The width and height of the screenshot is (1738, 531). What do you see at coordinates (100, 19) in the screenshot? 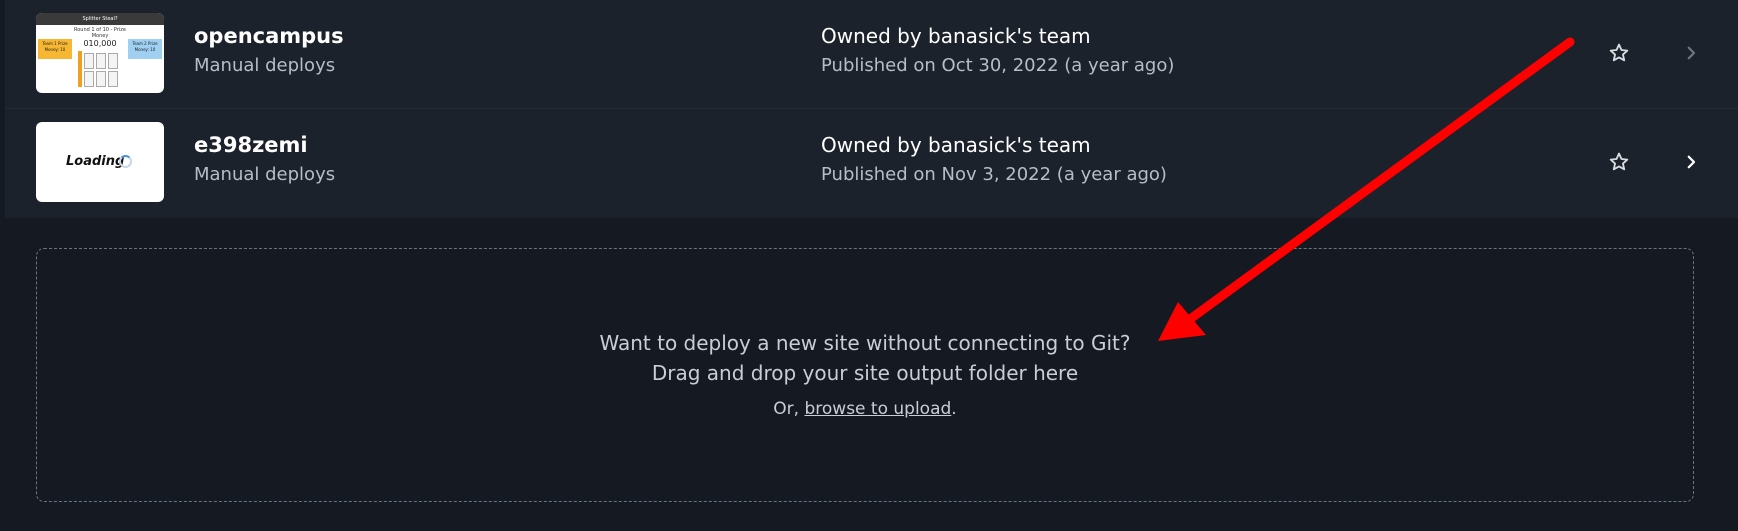
I see `thumbnail-header: Splitter Steal?` at bounding box center [100, 19].